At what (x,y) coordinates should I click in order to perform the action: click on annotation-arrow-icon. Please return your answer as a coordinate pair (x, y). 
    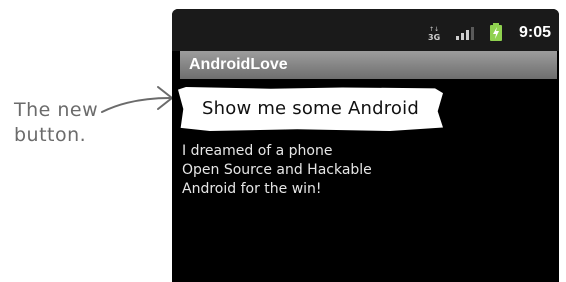
    Looking at the image, I should click on (137, 99).